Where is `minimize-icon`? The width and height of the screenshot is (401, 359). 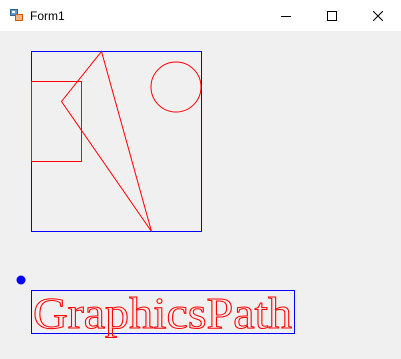
minimize-icon is located at coordinates (286, 16).